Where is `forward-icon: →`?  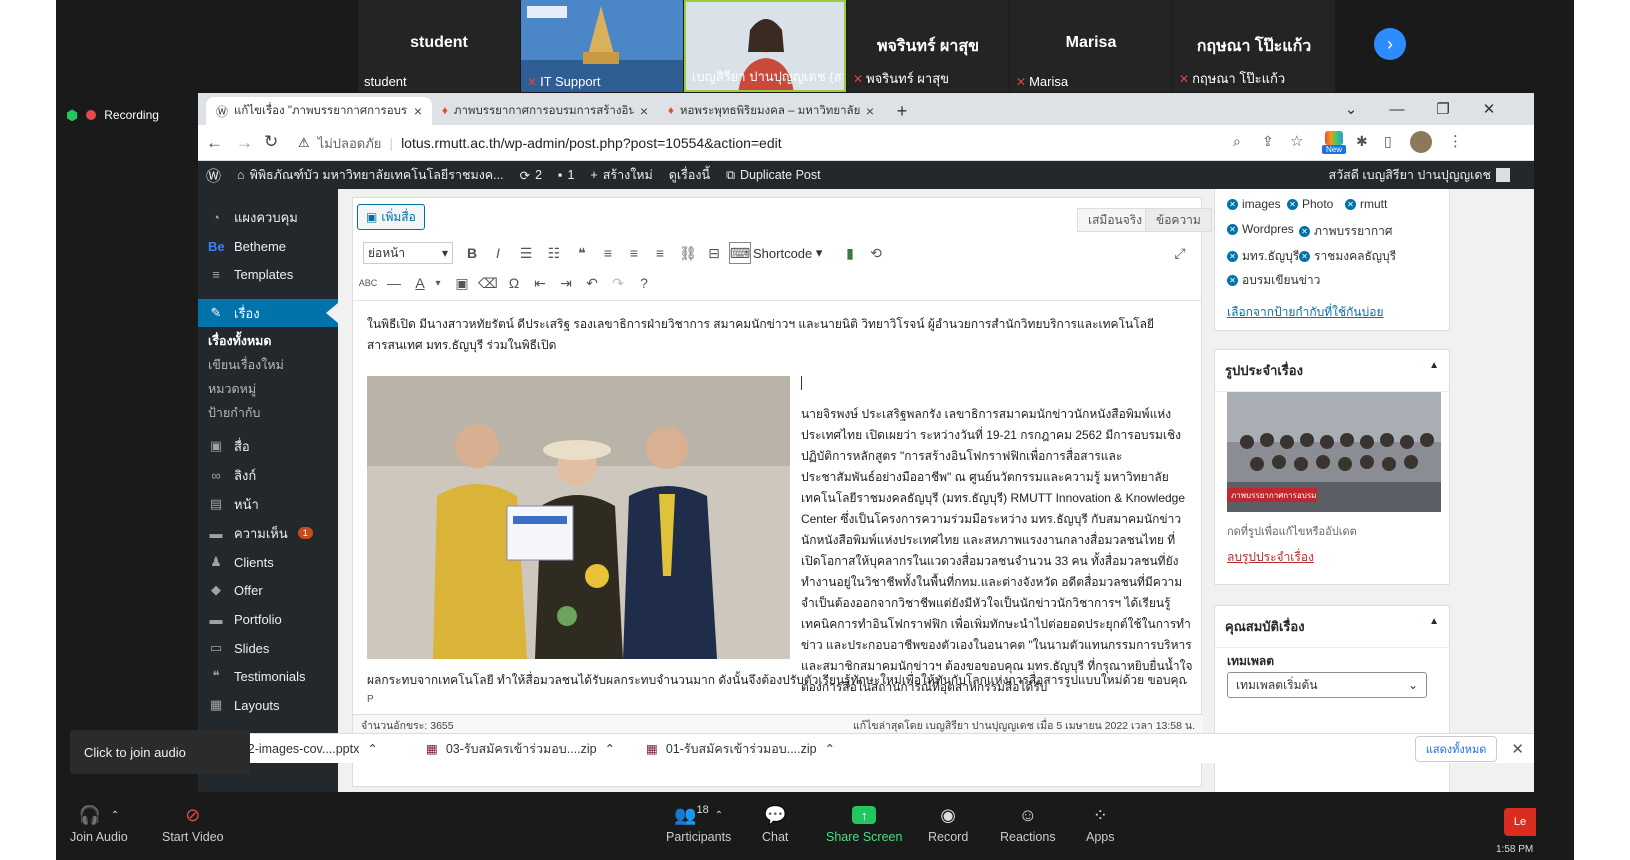 forward-icon: → is located at coordinates (244, 143).